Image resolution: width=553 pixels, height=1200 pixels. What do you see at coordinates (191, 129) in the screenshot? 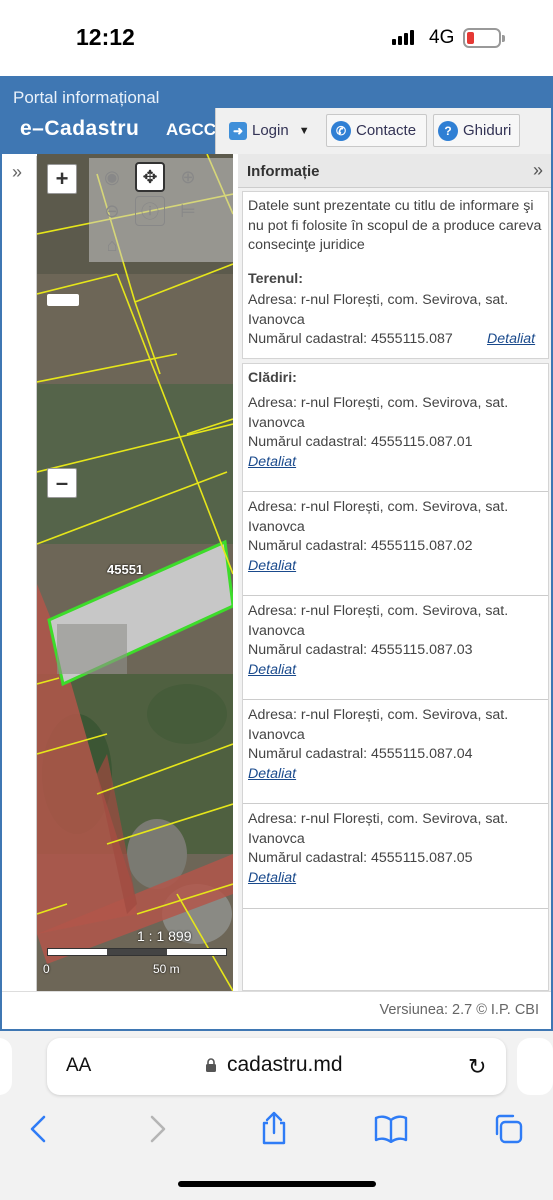
I see `agency-label: AGCC` at bounding box center [191, 129].